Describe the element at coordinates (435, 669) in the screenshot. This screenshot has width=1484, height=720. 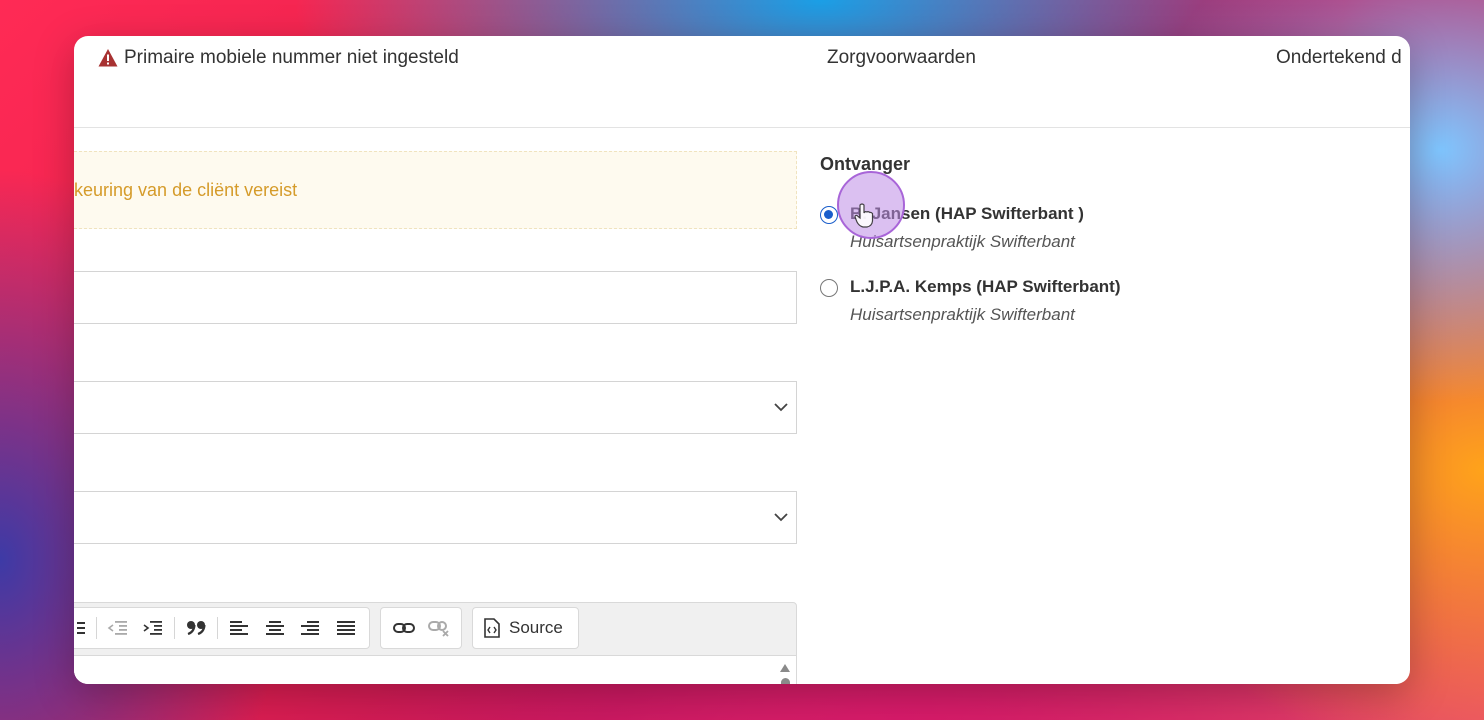
I see `editor-content-area` at that location.